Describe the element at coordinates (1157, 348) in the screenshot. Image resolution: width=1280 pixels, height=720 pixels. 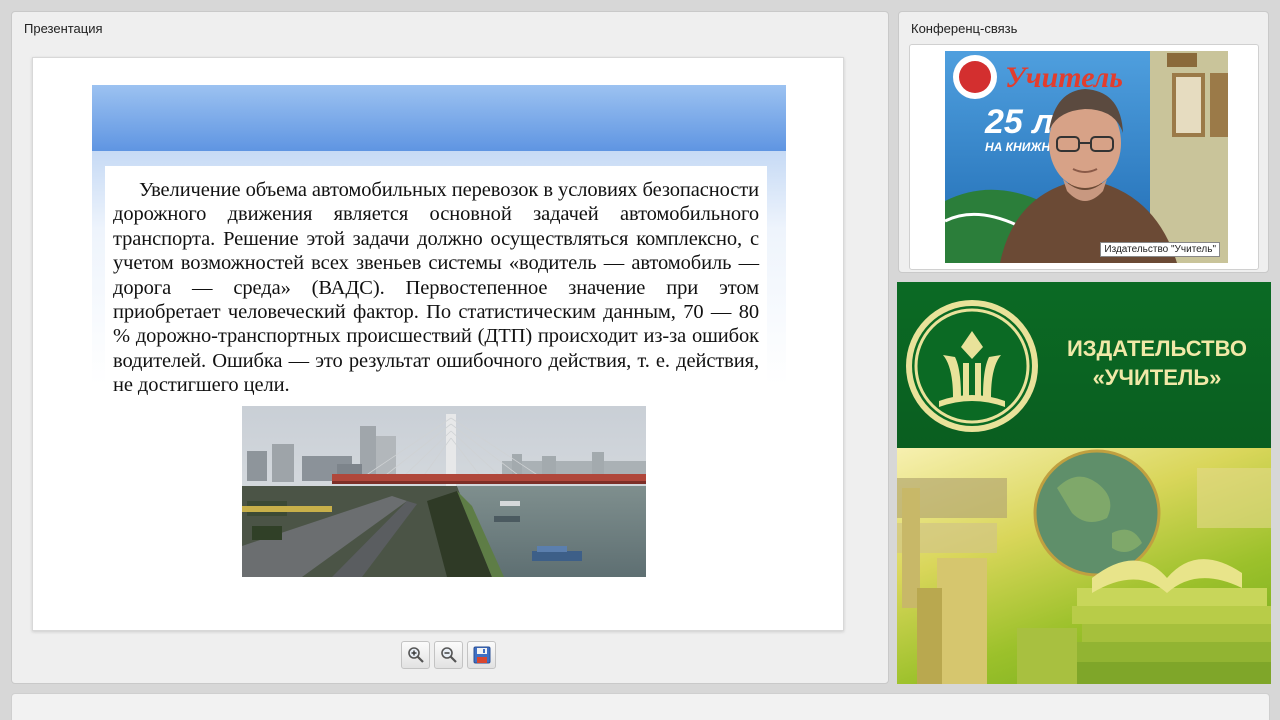
I see `publisher-name-line1: ИЗДАТЕЛЬСТВО` at that location.